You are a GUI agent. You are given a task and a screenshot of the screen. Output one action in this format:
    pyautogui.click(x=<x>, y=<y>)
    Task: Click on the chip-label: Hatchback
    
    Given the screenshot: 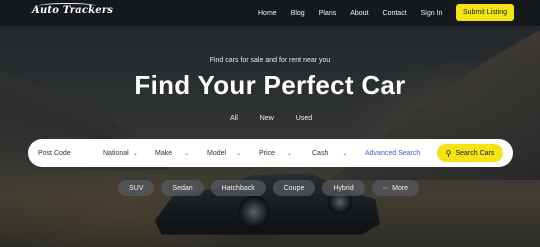 What is the action you would take?
    pyautogui.click(x=238, y=188)
    